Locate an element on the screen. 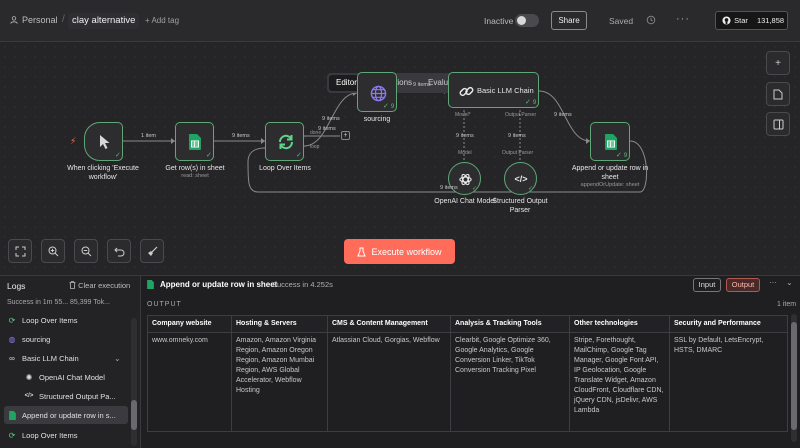  history-icon is located at coordinates (651, 21).